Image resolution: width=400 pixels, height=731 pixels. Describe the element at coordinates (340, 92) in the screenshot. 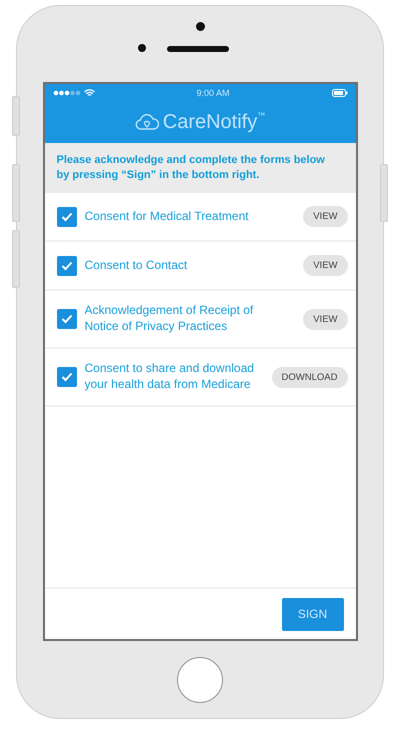

I see `battery-icon` at that location.